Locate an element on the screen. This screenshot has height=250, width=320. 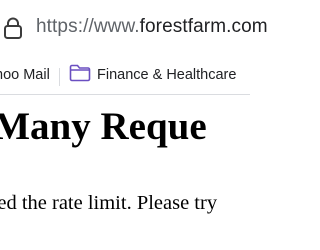
url-prefix: https://www. is located at coordinates (88, 26).